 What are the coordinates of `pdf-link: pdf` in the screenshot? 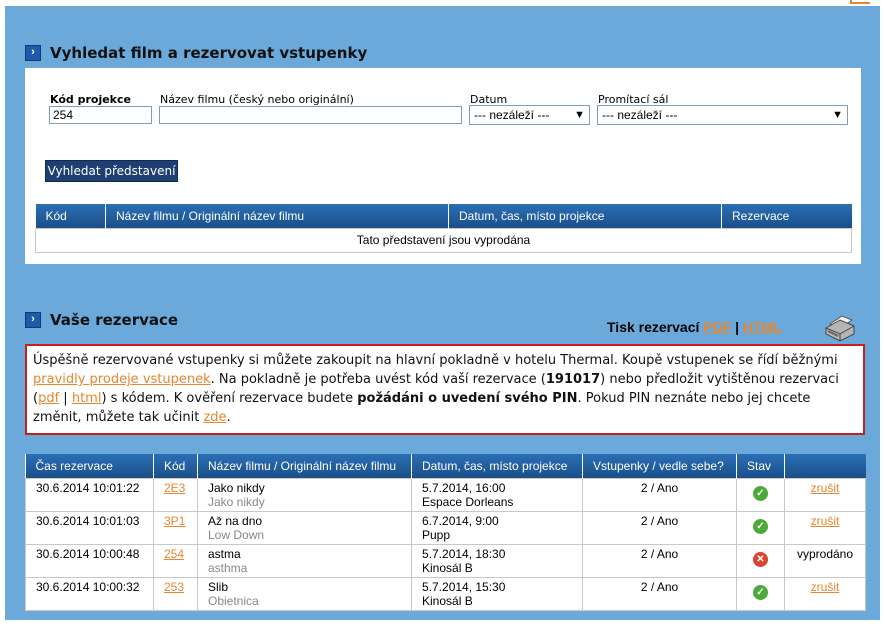 It's located at (48, 398).